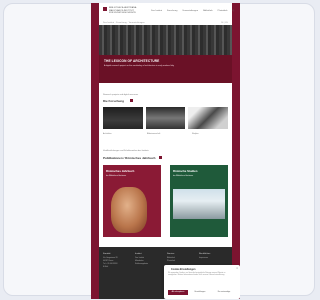 The width and height of the screenshot is (320, 300). Describe the element at coordinates (171, 254) in the screenshot. I see `footer-heading: Service` at that location.